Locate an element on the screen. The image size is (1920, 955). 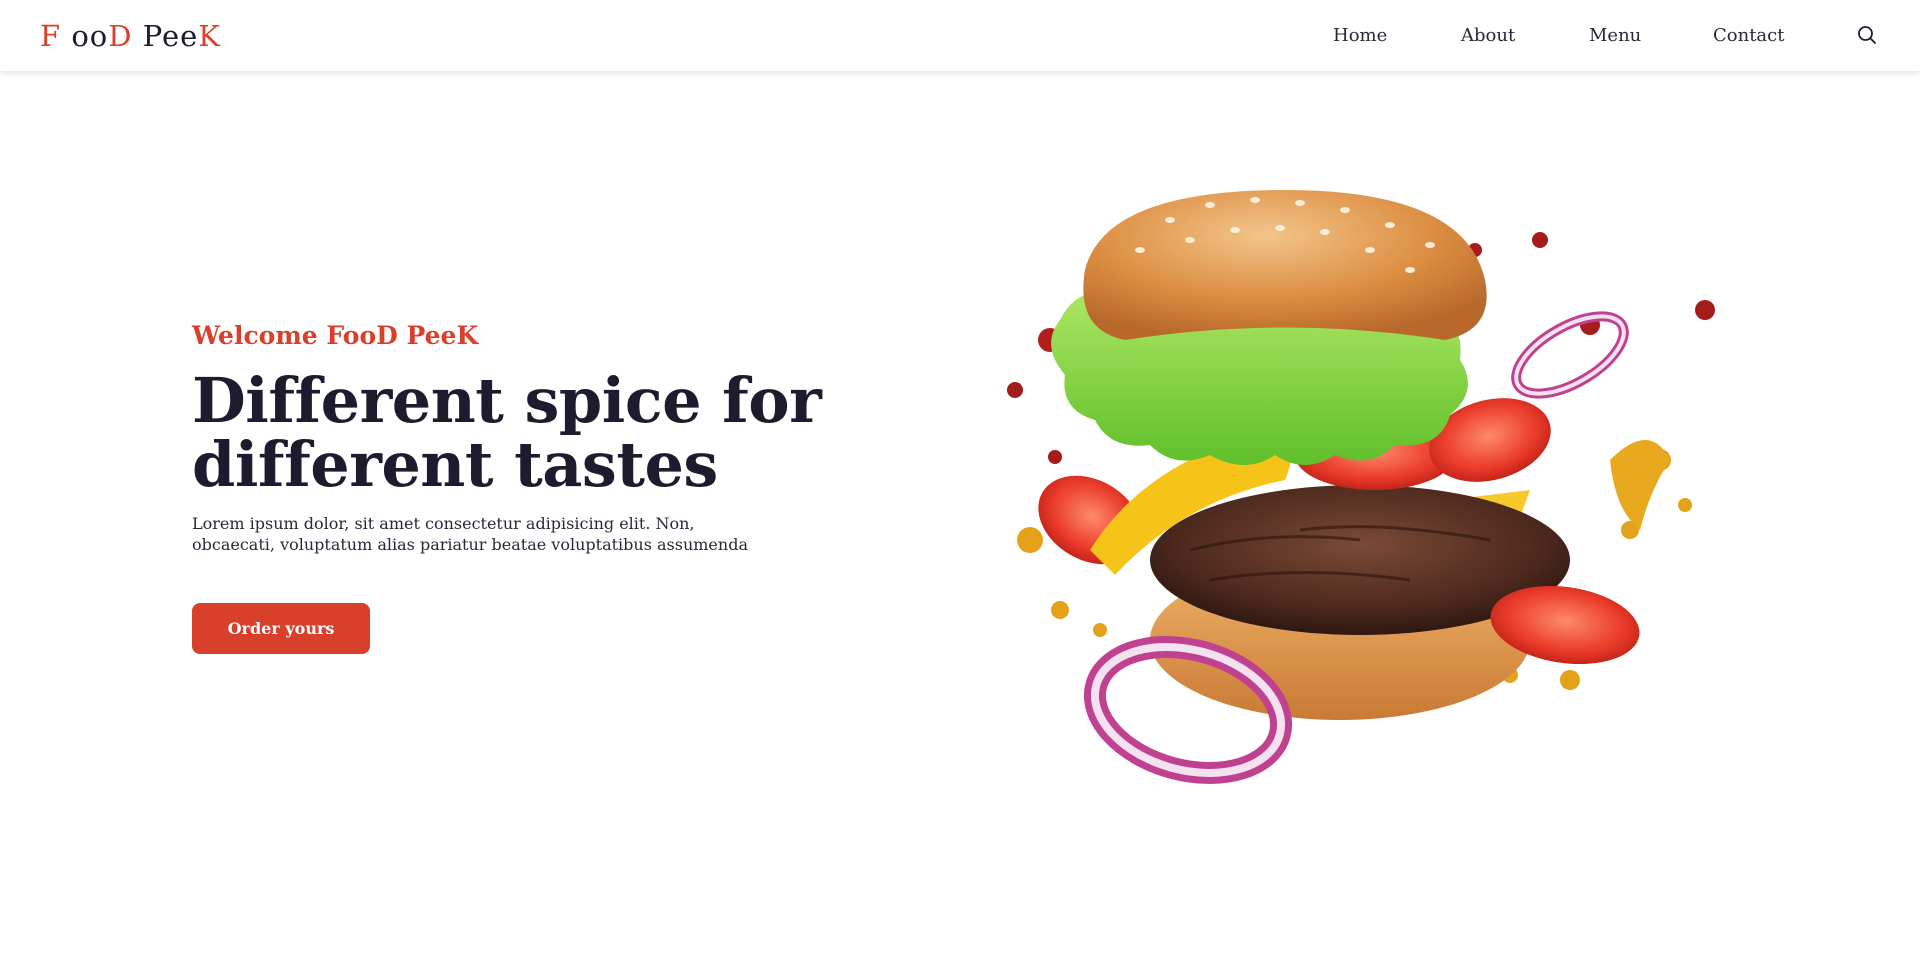
order-yours-button: Order yours is located at coordinates (281, 628).